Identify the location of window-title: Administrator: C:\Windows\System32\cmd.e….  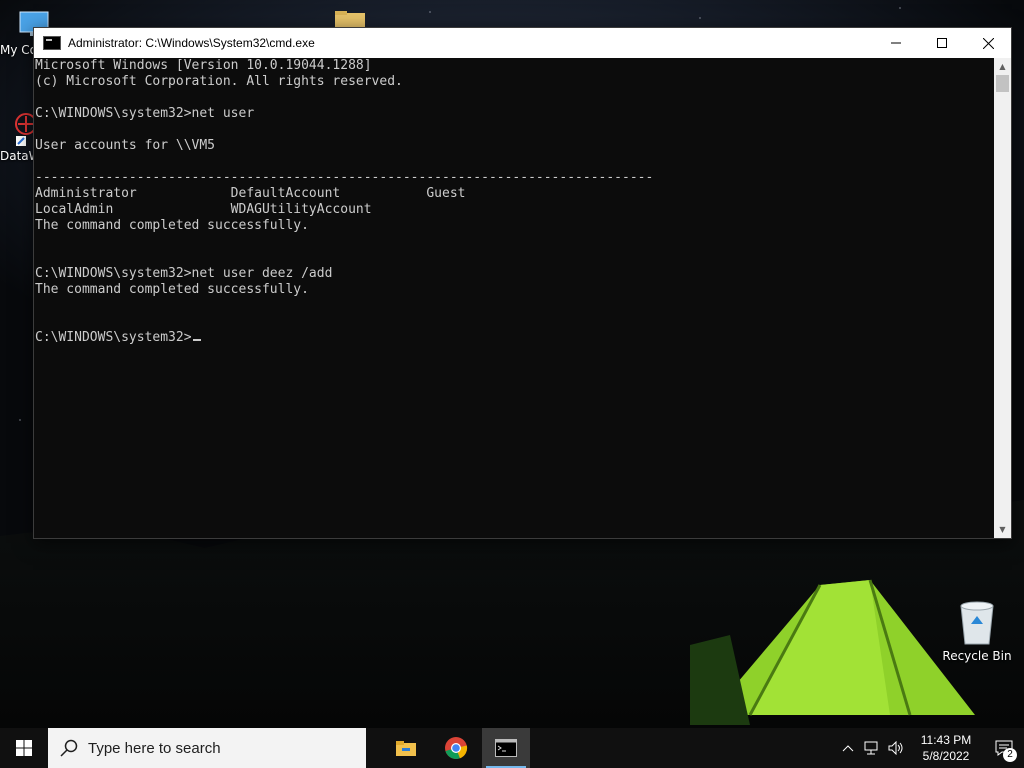
(191, 43).